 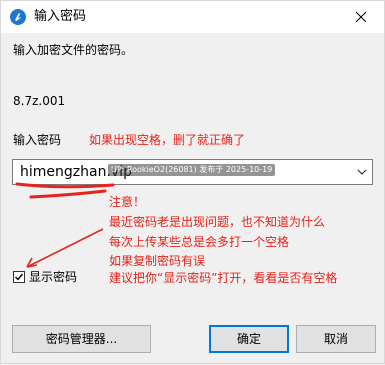 I want to click on arrow-line, so click(x=65, y=248).